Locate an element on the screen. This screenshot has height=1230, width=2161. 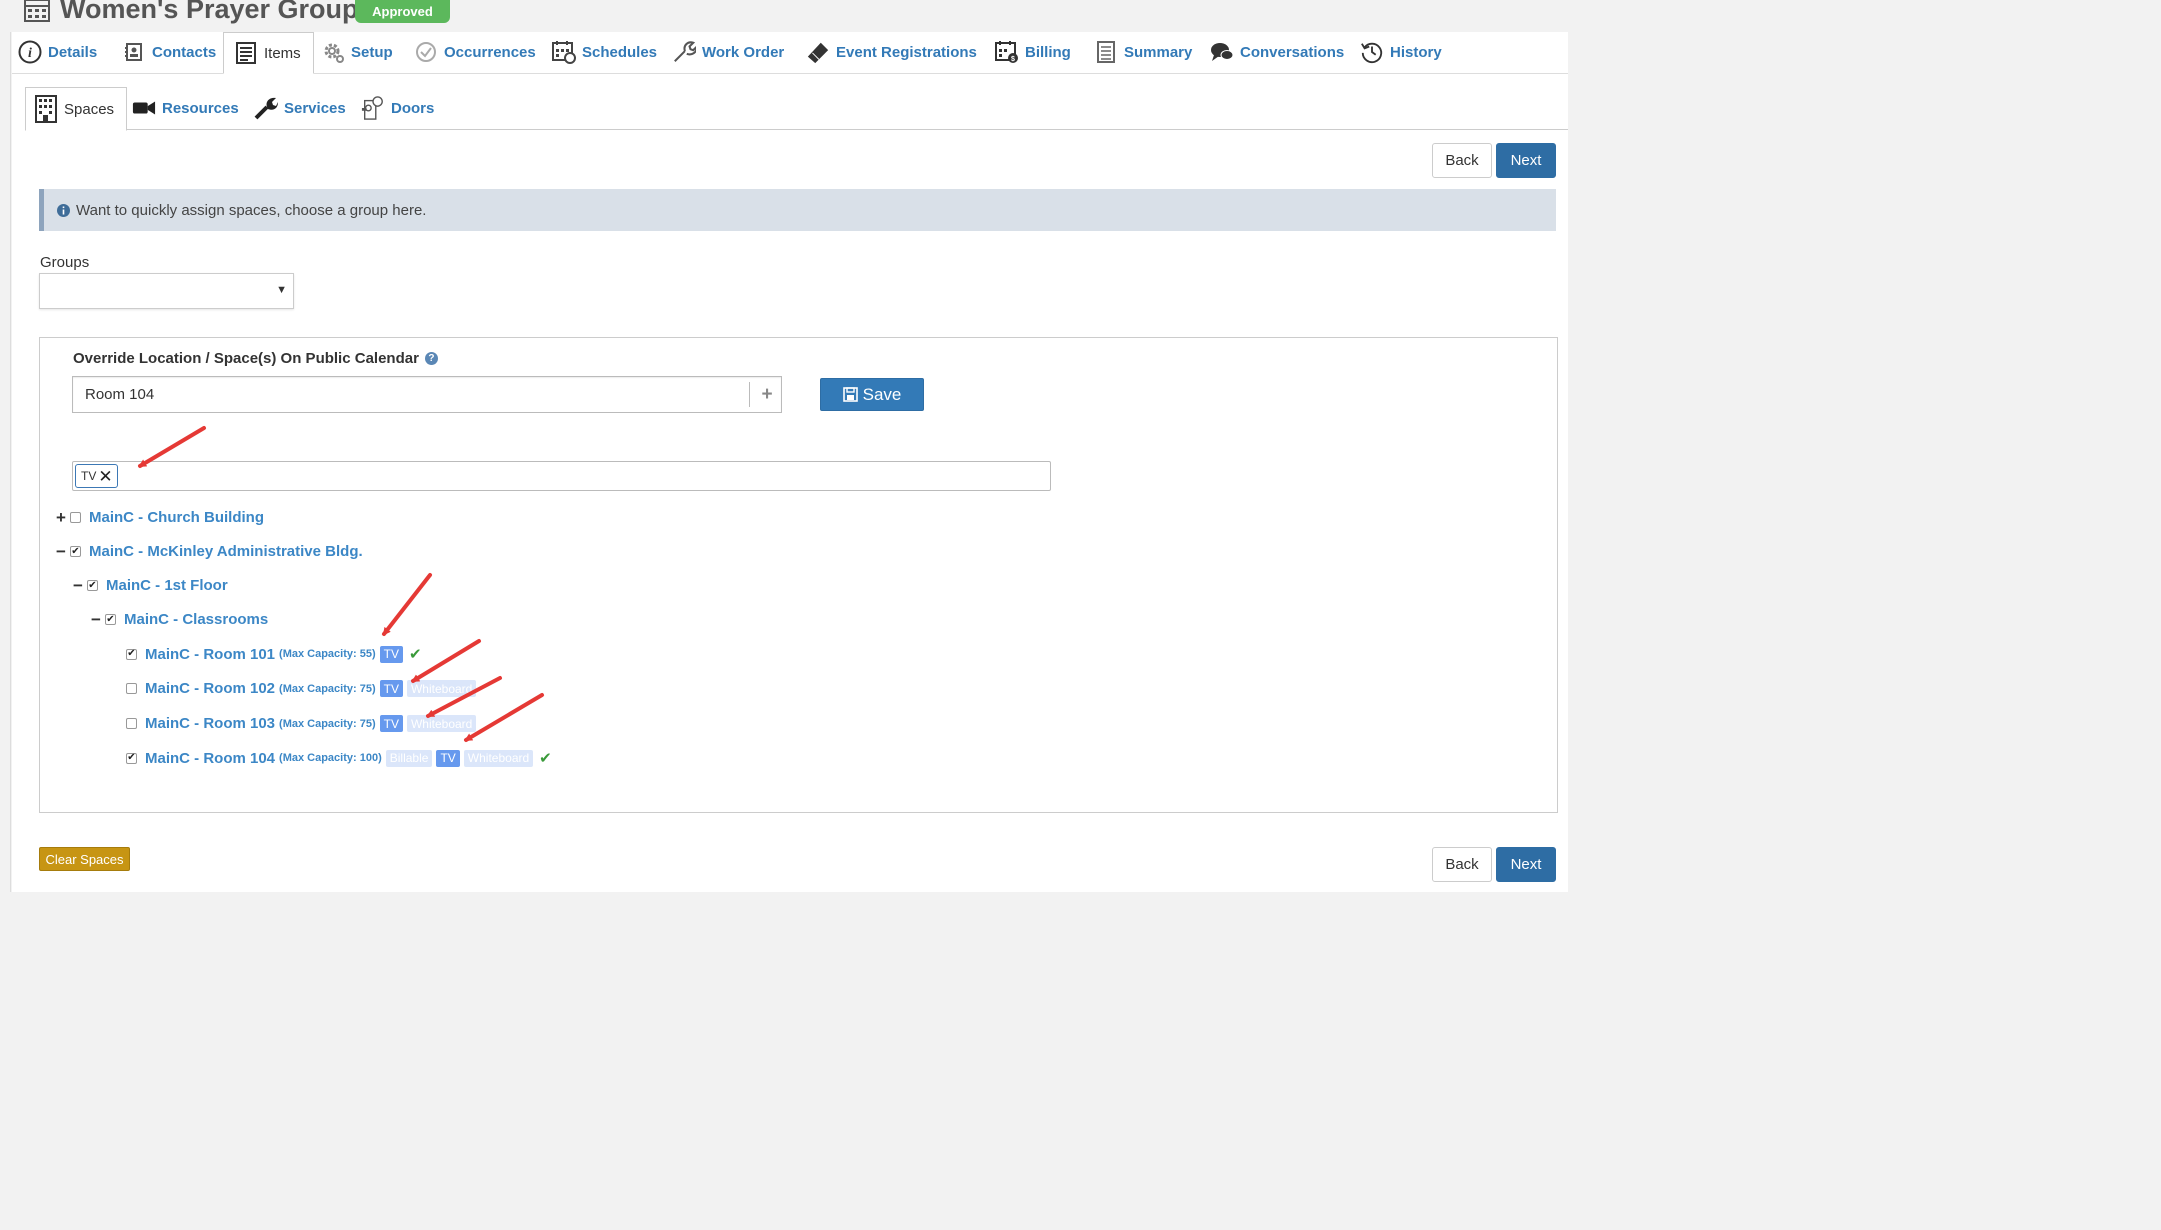
tree-node-label: MainC - Church Building is located at coordinates (176, 517).